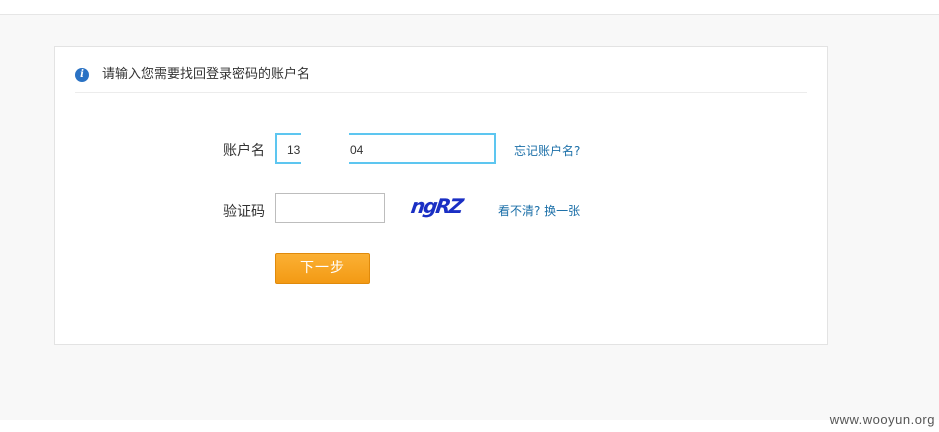 Image resolution: width=939 pixels, height=432 pixels. Describe the element at coordinates (882, 419) in the screenshot. I see `watermark-text: www.wooyun.org` at that location.